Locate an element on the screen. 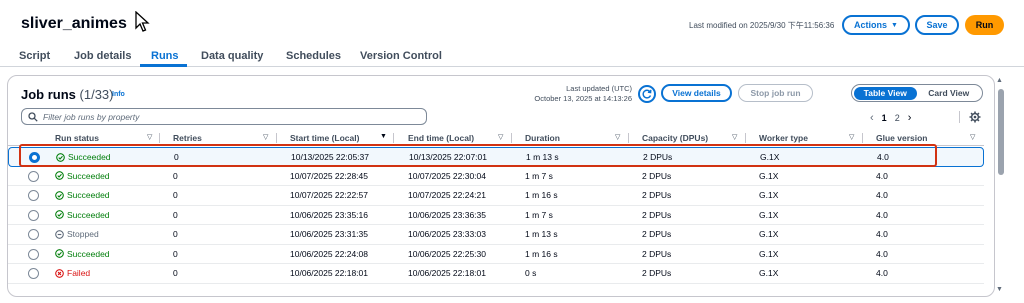 The width and height of the screenshot is (1024, 303). cell-glue: 4.0 is located at coordinates (882, 234).